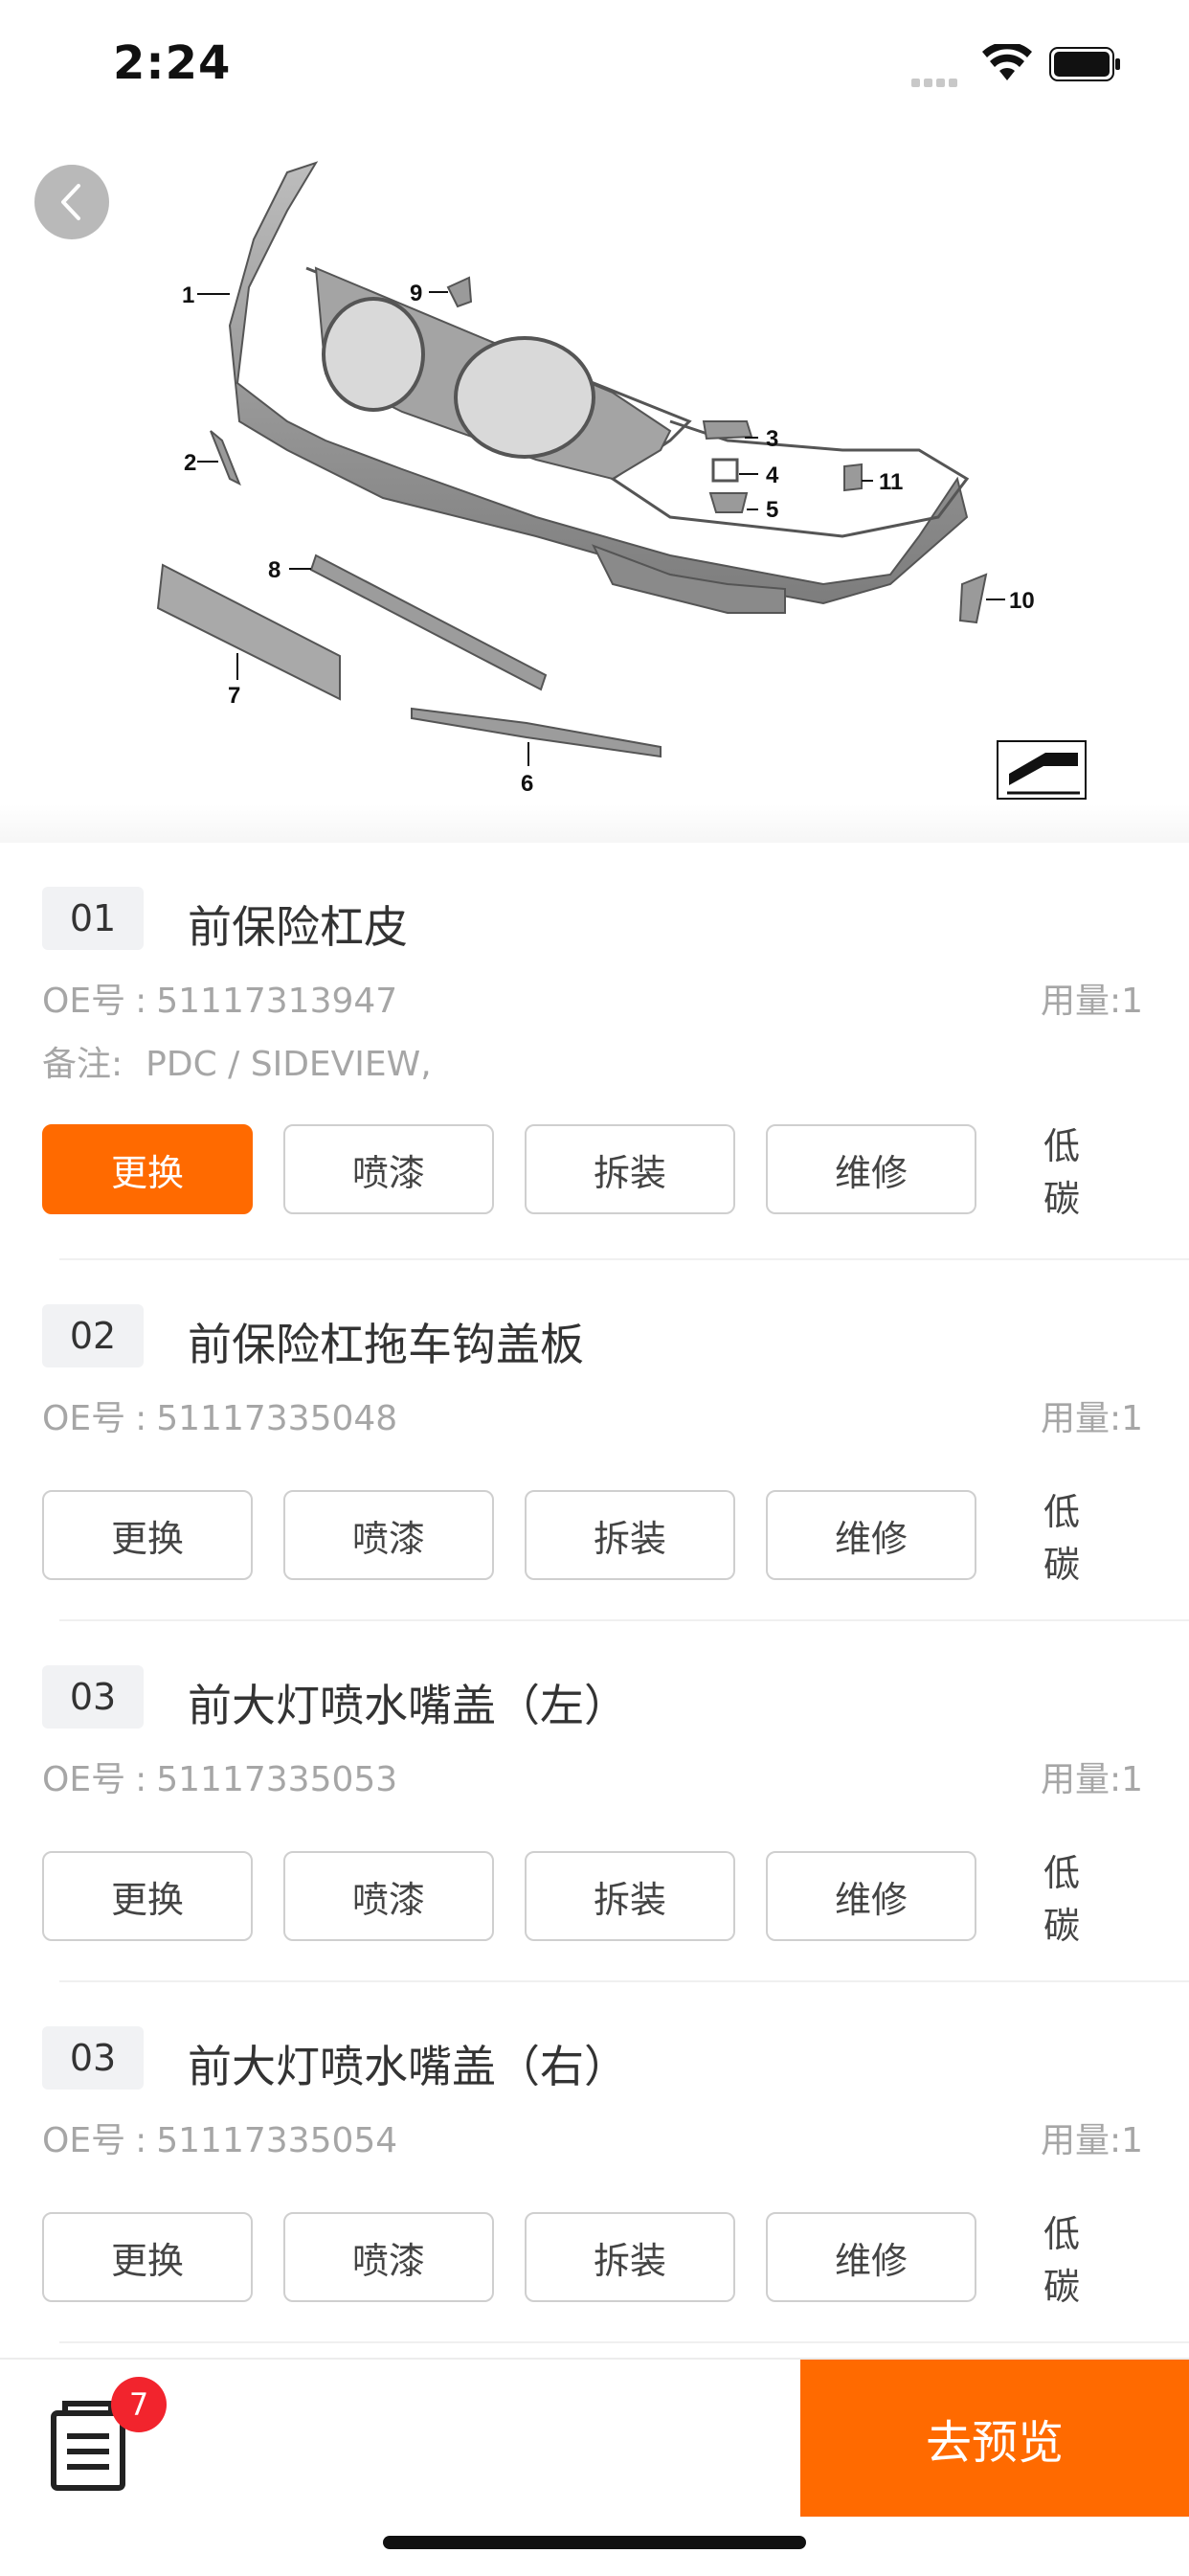 This screenshot has height=2576, width=1189. Describe the element at coordinates (188, 295) in the screenshot. I see `callout-1: 1` at that location.